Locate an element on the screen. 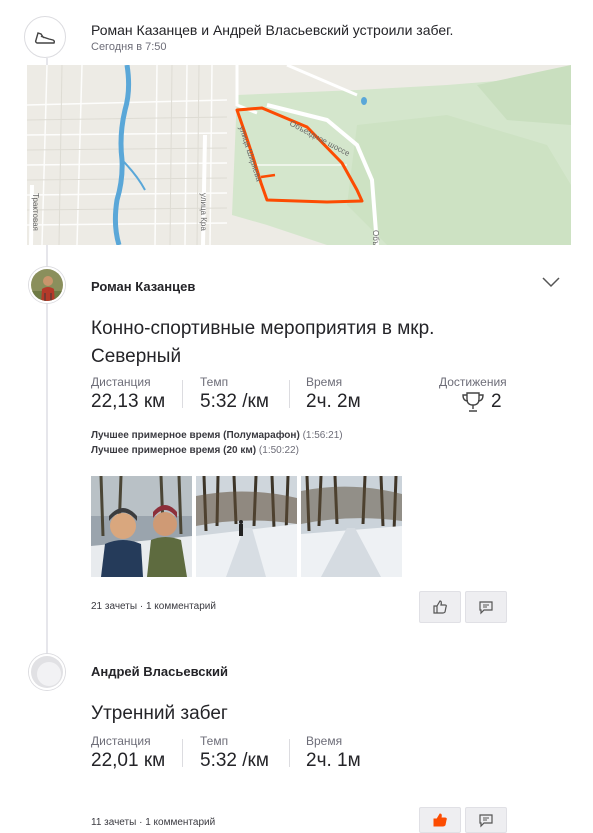  chevron-down-icon is located at coordinates (551, 282).